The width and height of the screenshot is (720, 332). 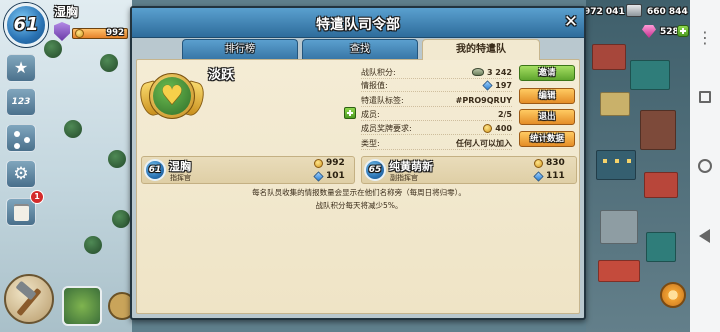 I want to click on info-row-tag: 特遣队标签: #PRO9QRUY, so click(x=436, y=100).